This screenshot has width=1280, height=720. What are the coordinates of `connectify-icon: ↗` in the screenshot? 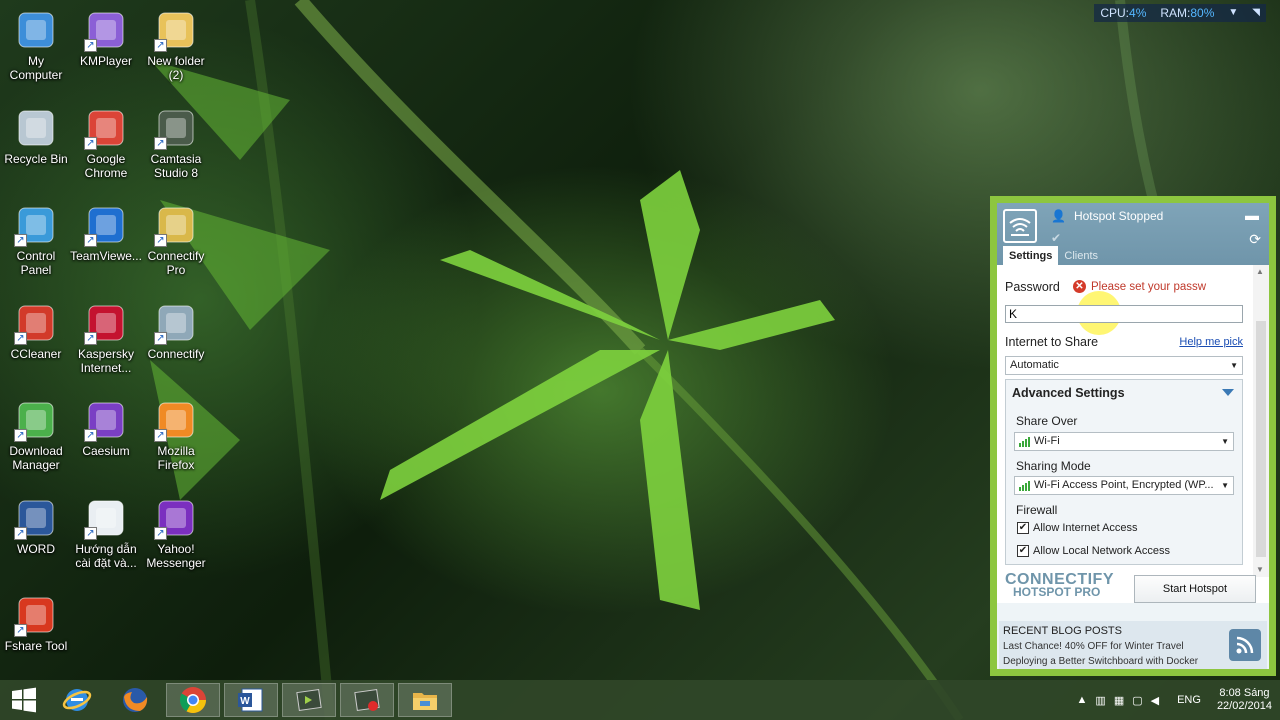 It's located at (176, 323).